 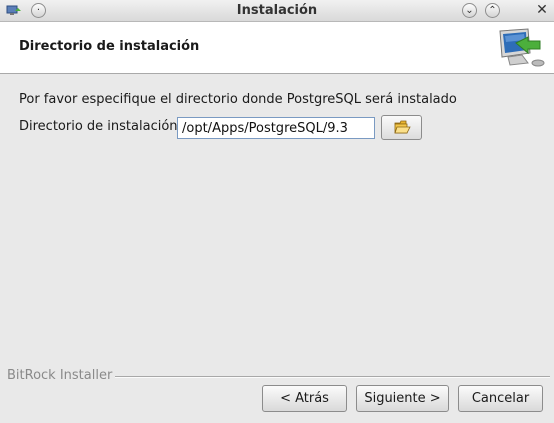 What do you see at coordinates (276, 128) in the screenshot?
I see `install-dir-input` at bounding box center [276, 128].